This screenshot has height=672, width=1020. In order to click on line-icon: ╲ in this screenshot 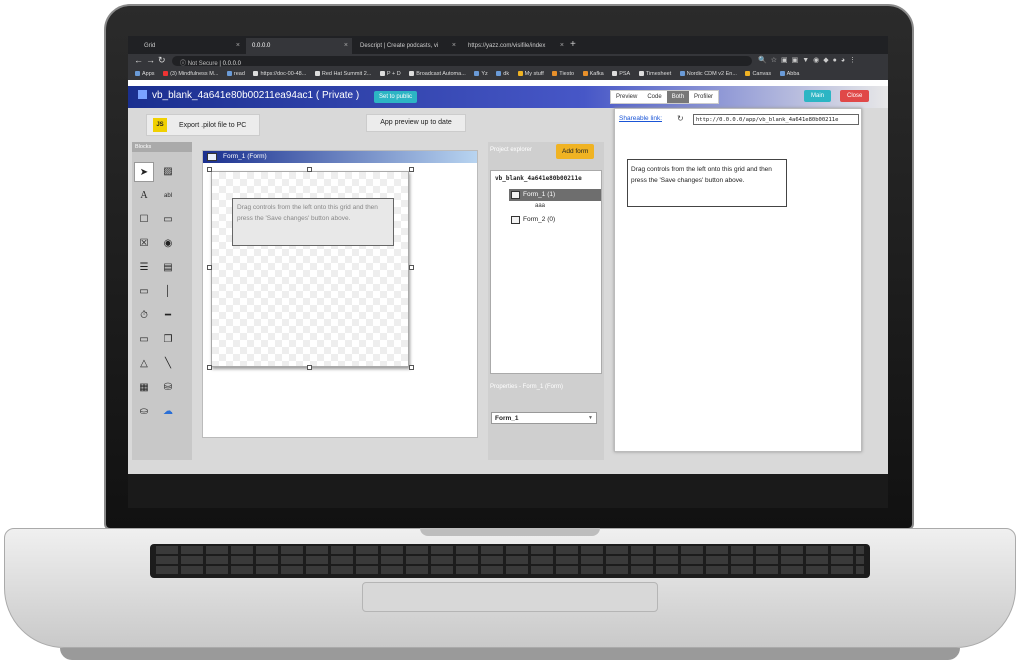, I will do `click(168, 364)`.